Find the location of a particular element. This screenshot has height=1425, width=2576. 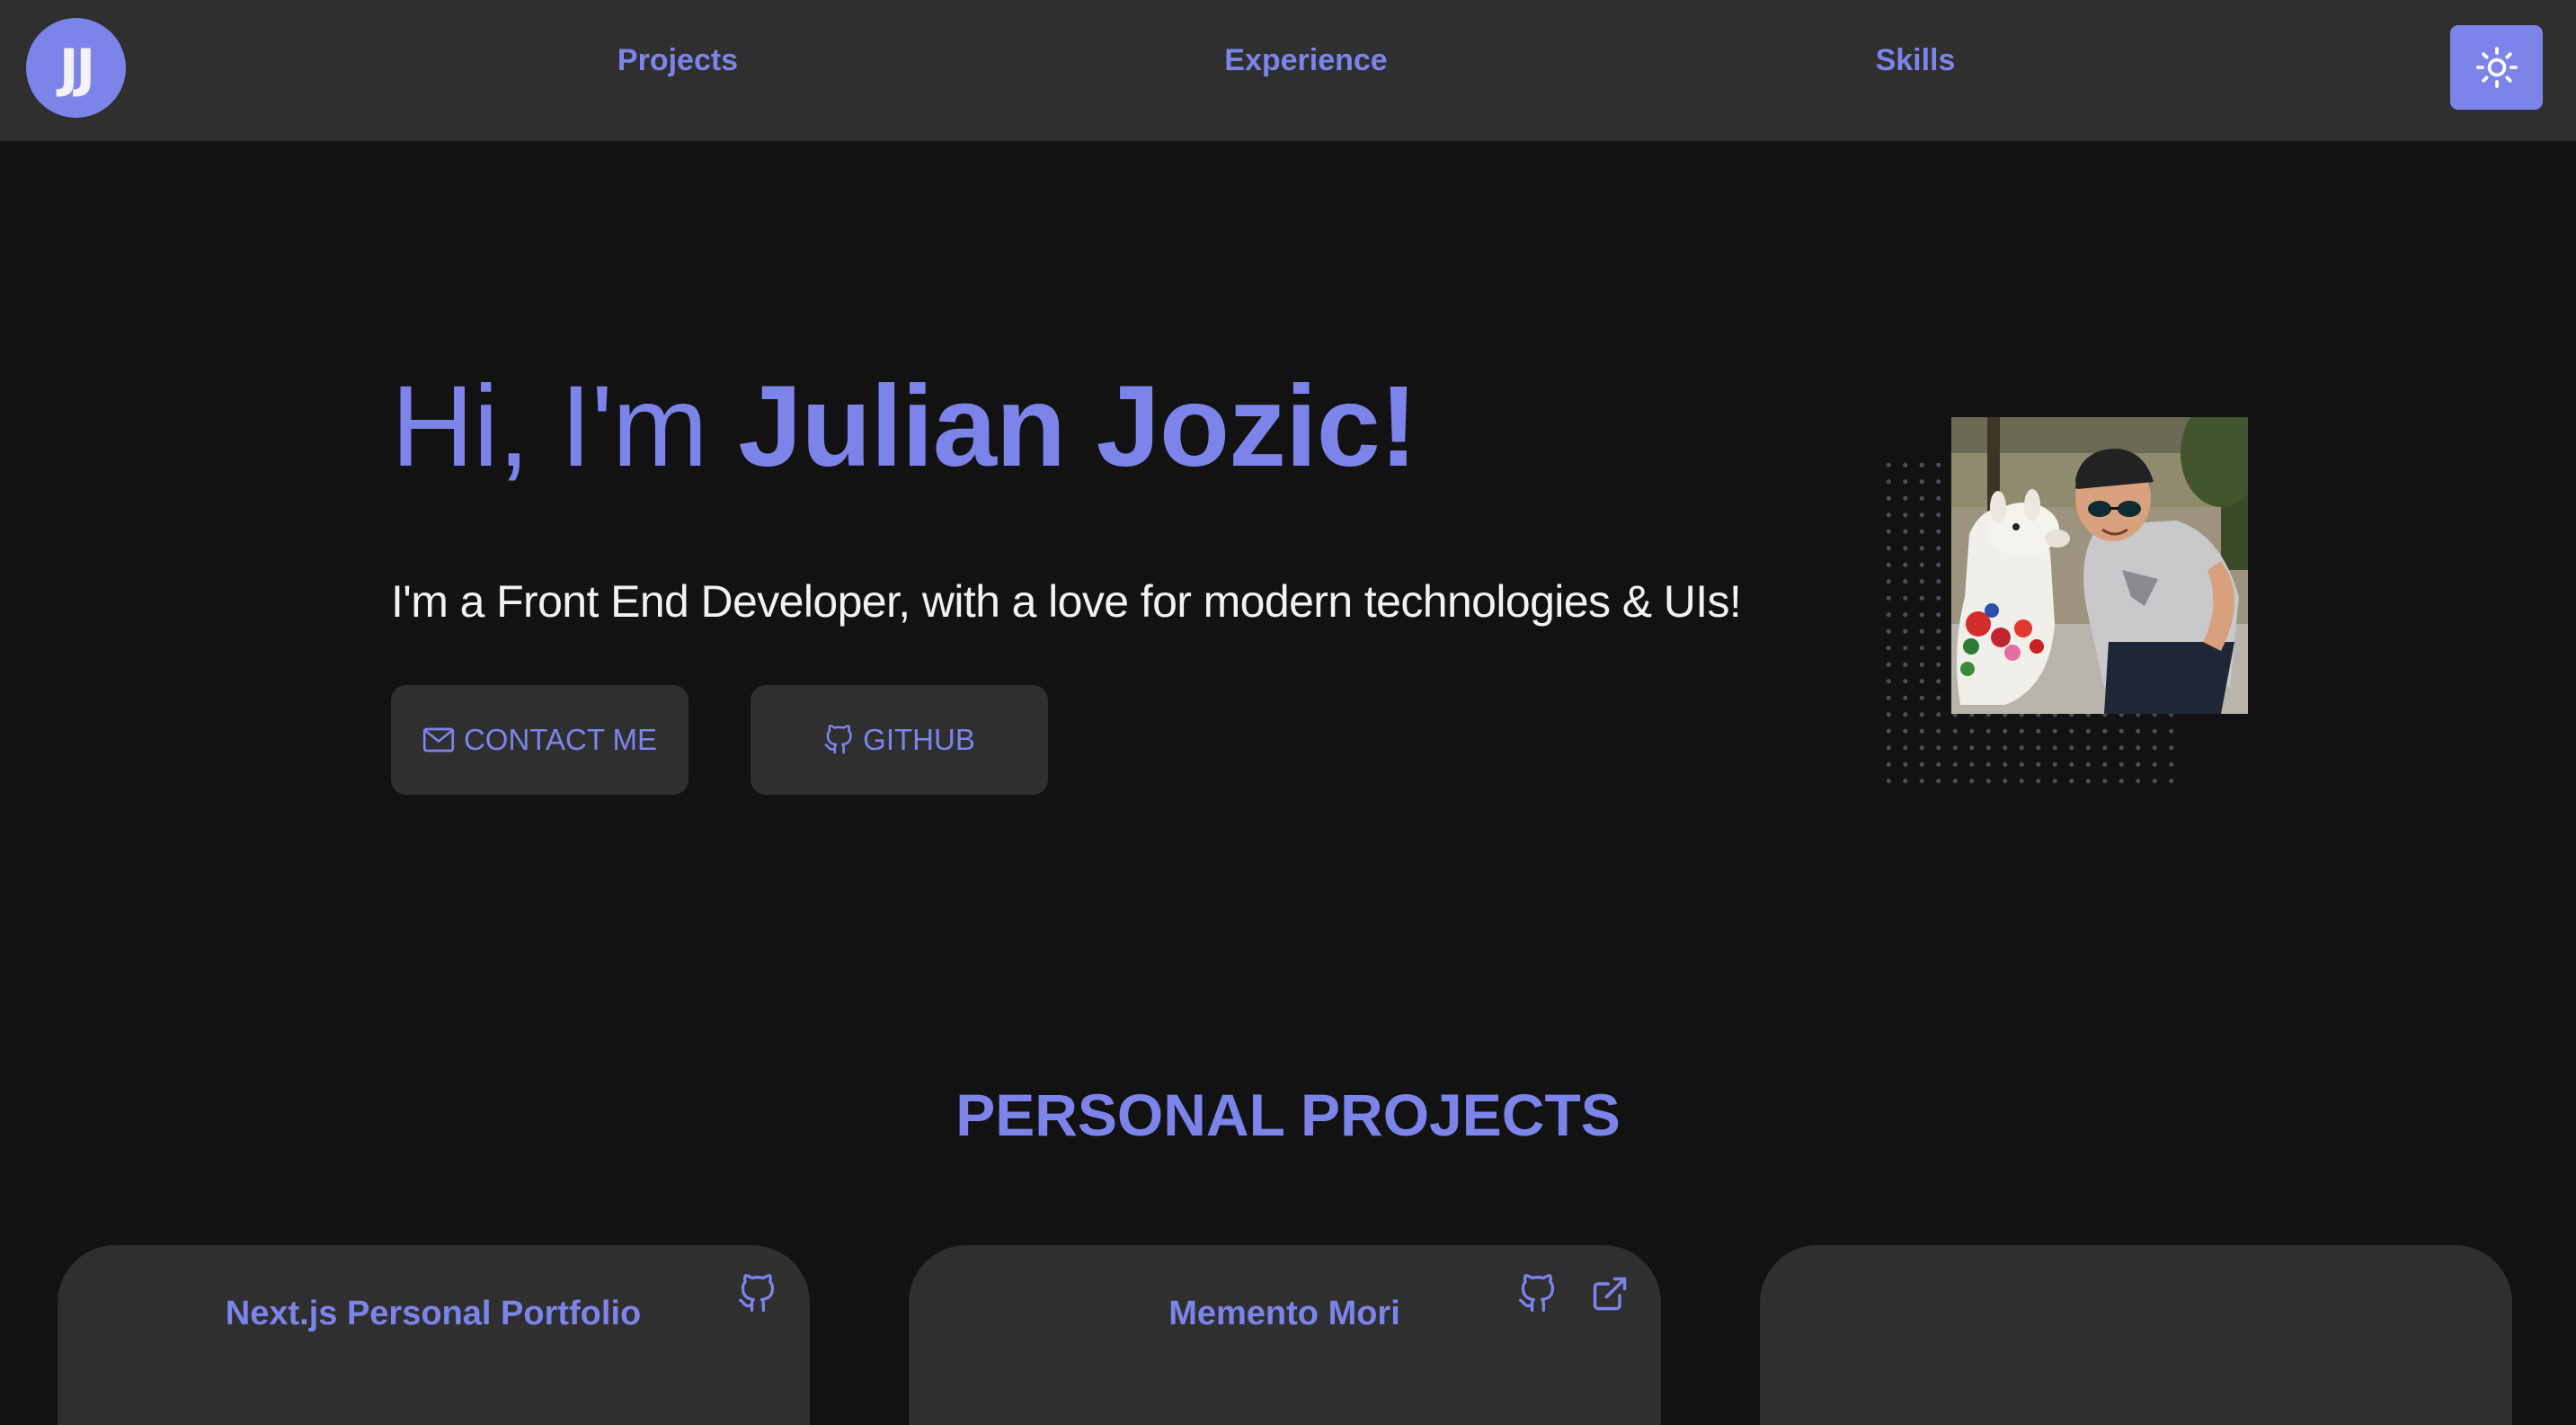

nav-link-skills: Skills is located at coordinates (1916, 60).